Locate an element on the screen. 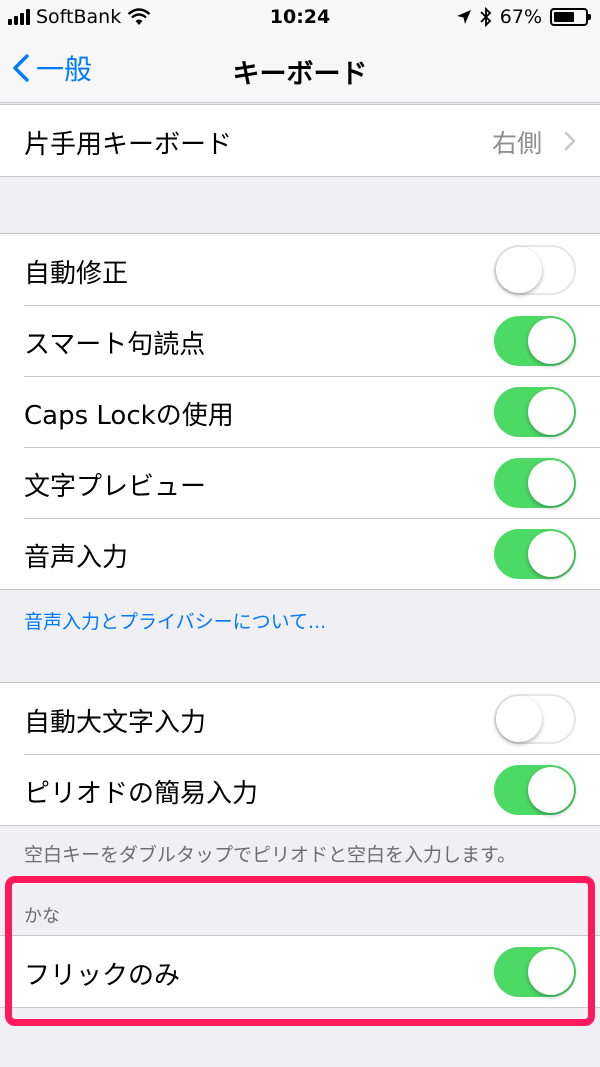  character-preview-row: 文字プレビュー is located at coordinates (300, 482).